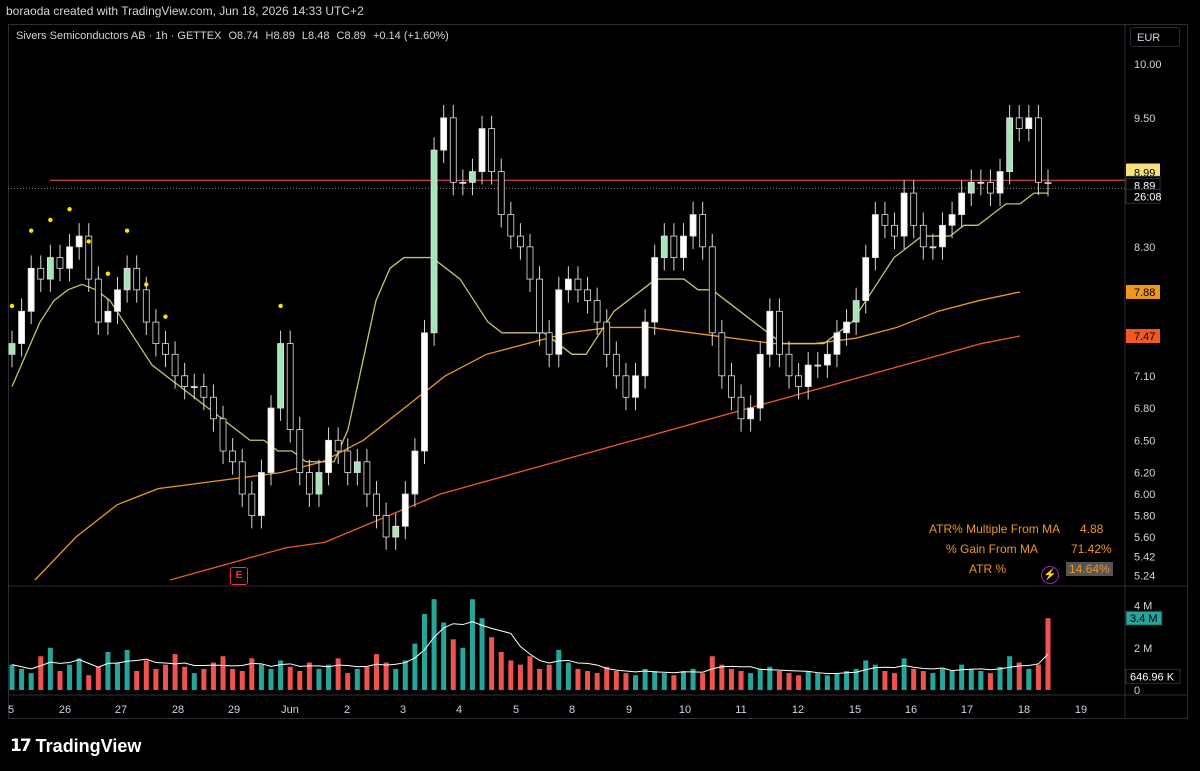 This screenshot has width=1200, height=771. I want to click on currency-button: EUR, so click(1155, 37).